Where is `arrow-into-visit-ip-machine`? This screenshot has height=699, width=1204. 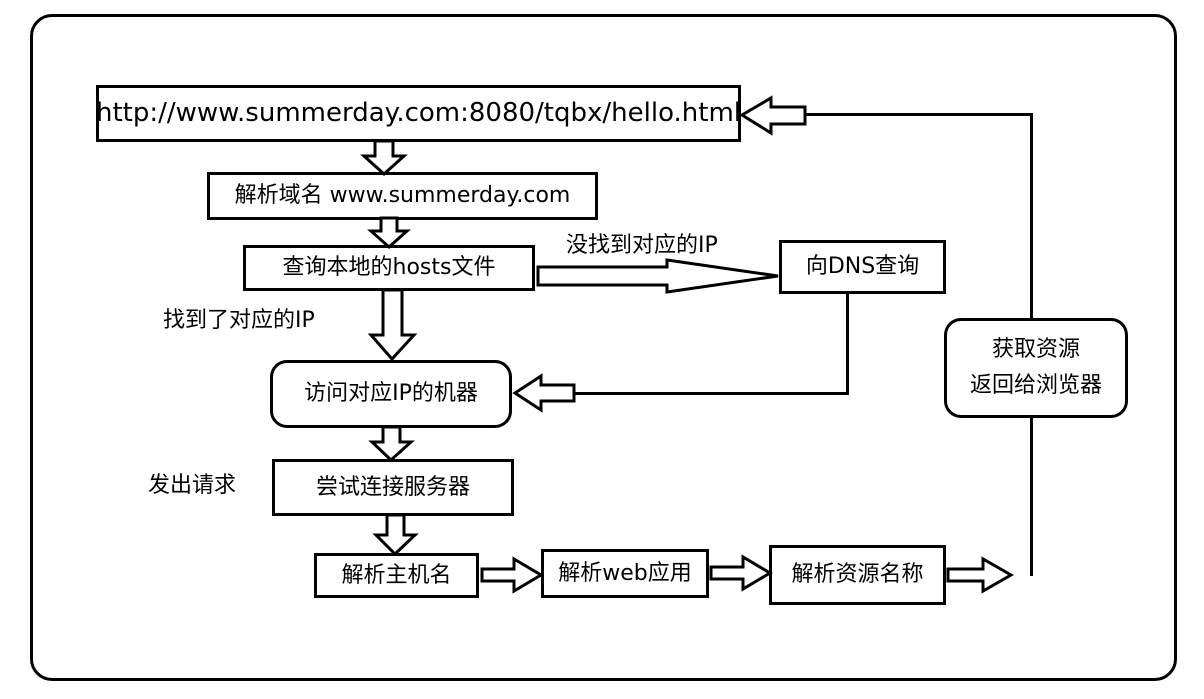
arrow-into-visit-ip-machine is located at coordinates (544, 393).